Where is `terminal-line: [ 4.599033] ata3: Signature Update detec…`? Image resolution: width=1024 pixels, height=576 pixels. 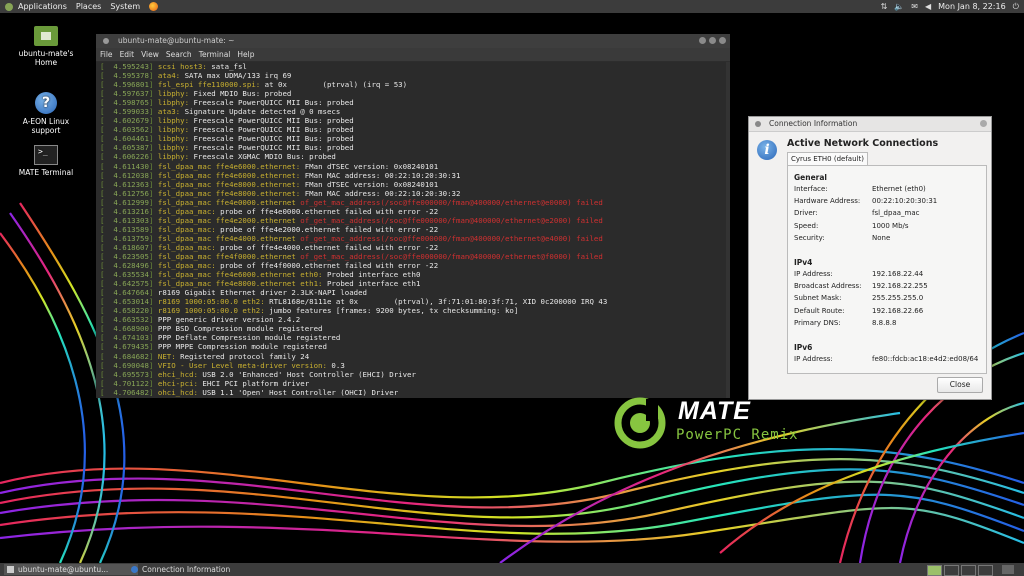
terminal-line: [ 4.599033] ata3: Signature Update detec… is located at coordinates (415, 111).